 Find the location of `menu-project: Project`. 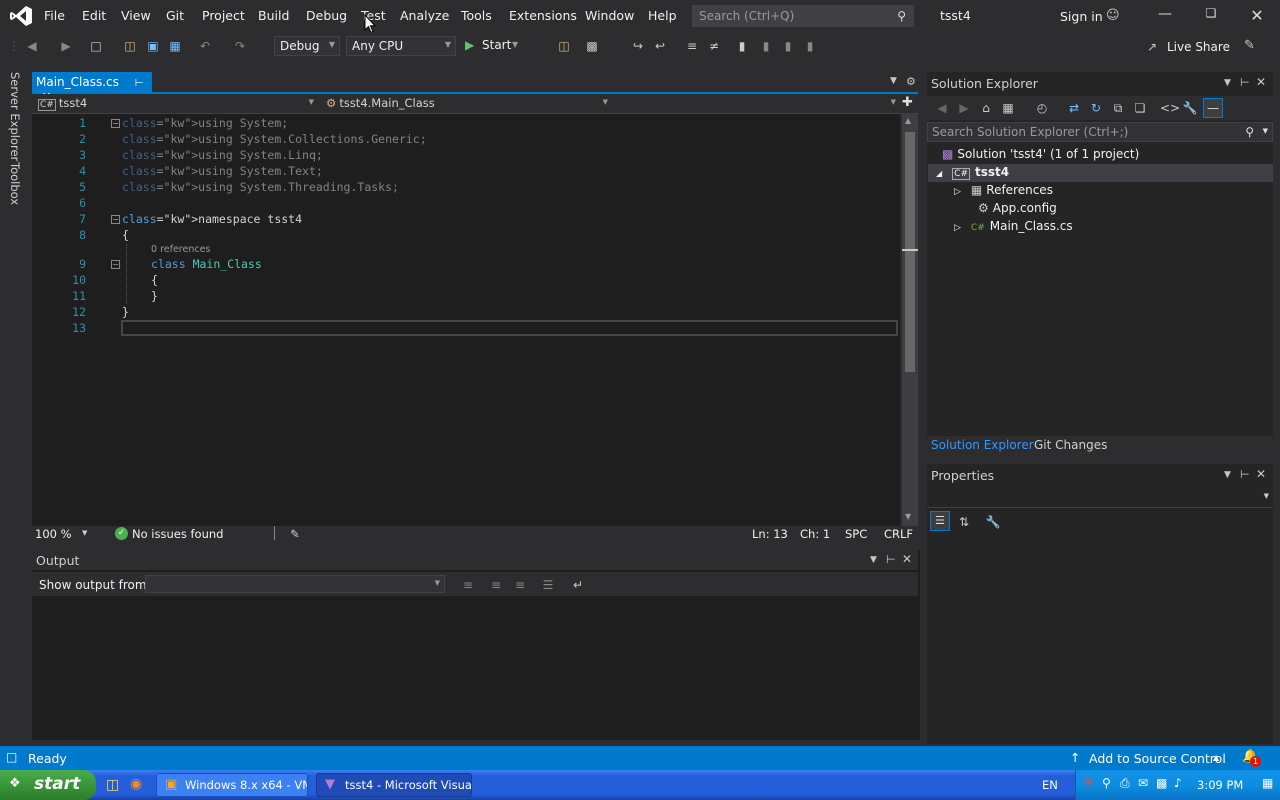

menu-project: Project is located at coordinates (223, 17).